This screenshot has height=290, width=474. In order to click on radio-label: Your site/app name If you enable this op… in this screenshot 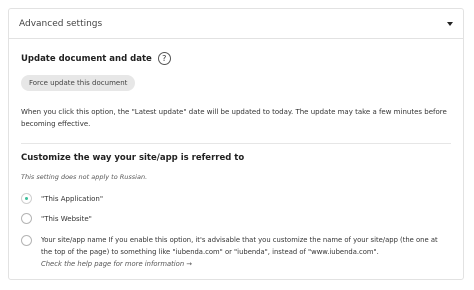, I will do `click(239, 246)`.